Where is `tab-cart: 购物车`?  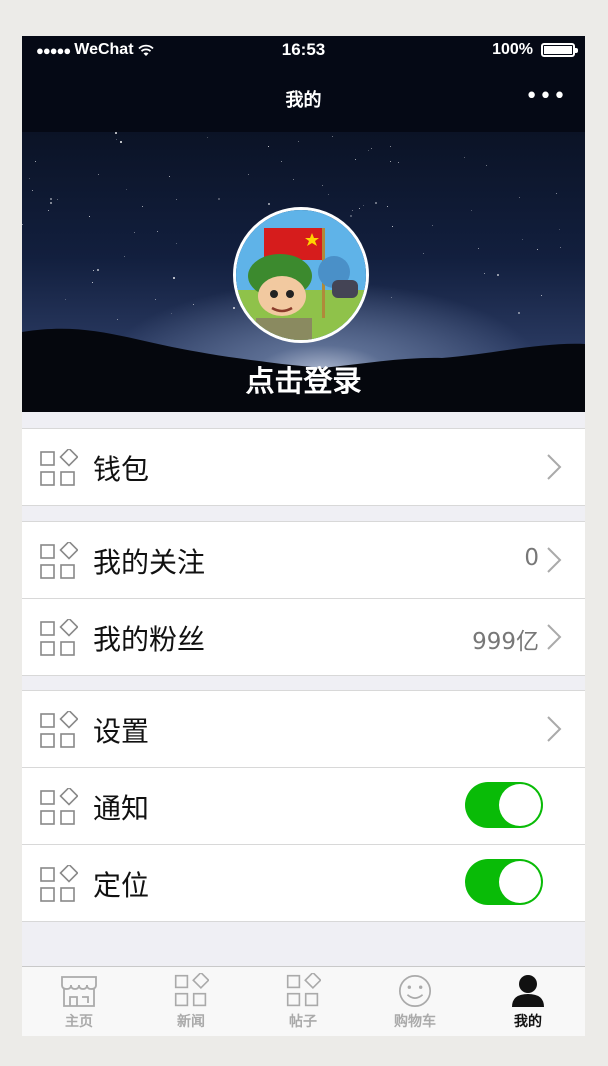
tab-cart: 购物车 is located at coordinates (415, 1002).